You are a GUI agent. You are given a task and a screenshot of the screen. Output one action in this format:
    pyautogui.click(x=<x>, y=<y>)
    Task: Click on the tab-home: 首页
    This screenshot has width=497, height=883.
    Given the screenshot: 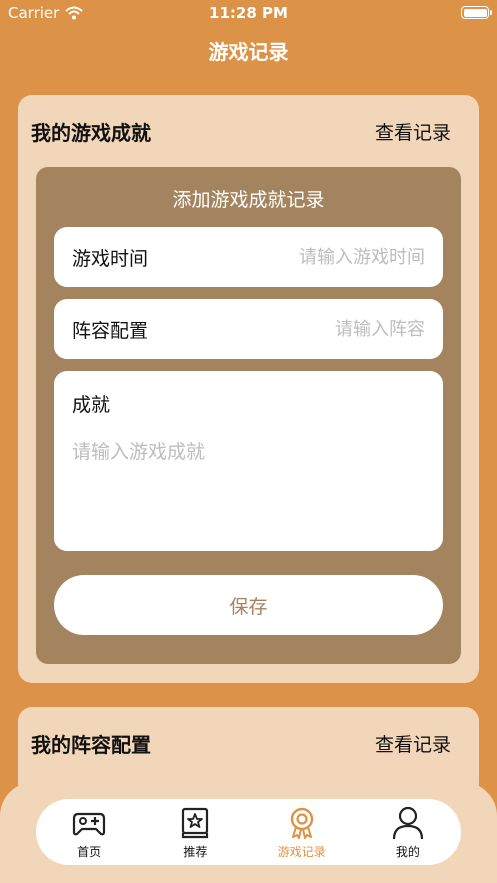 What is the action you would take?
    pyautogui.click(x=89, y=832)
    